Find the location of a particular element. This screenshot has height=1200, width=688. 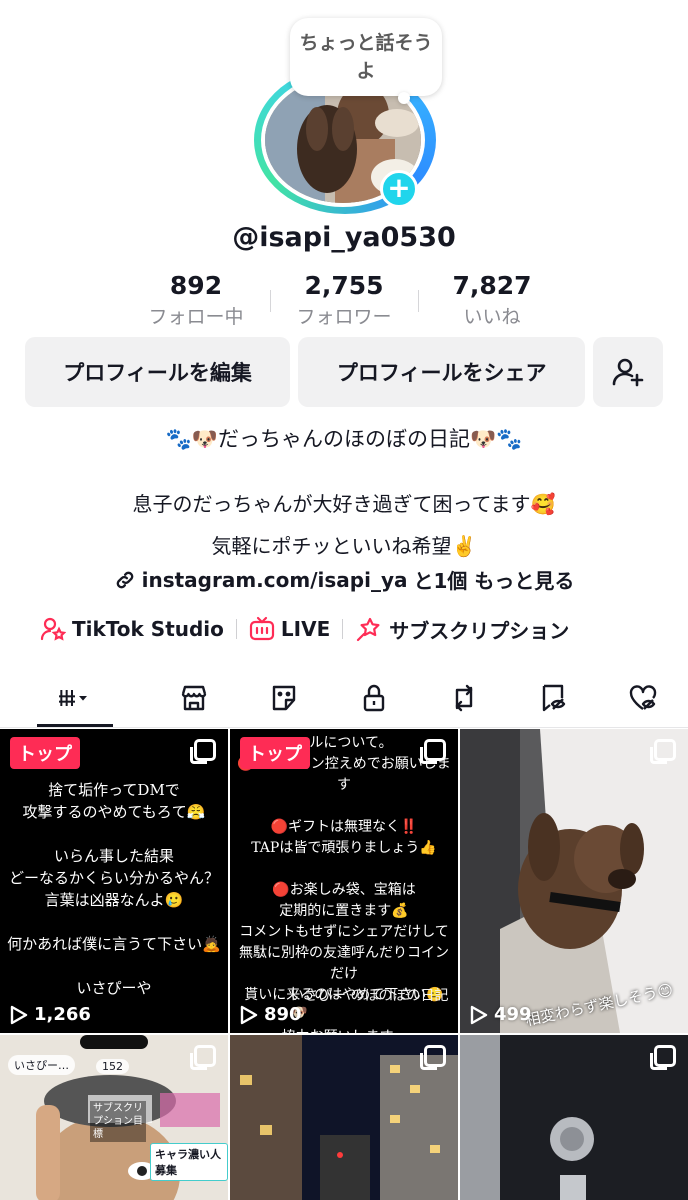

bio-link: instagram.com/isapi_ya is located at coordinates (275, 580).